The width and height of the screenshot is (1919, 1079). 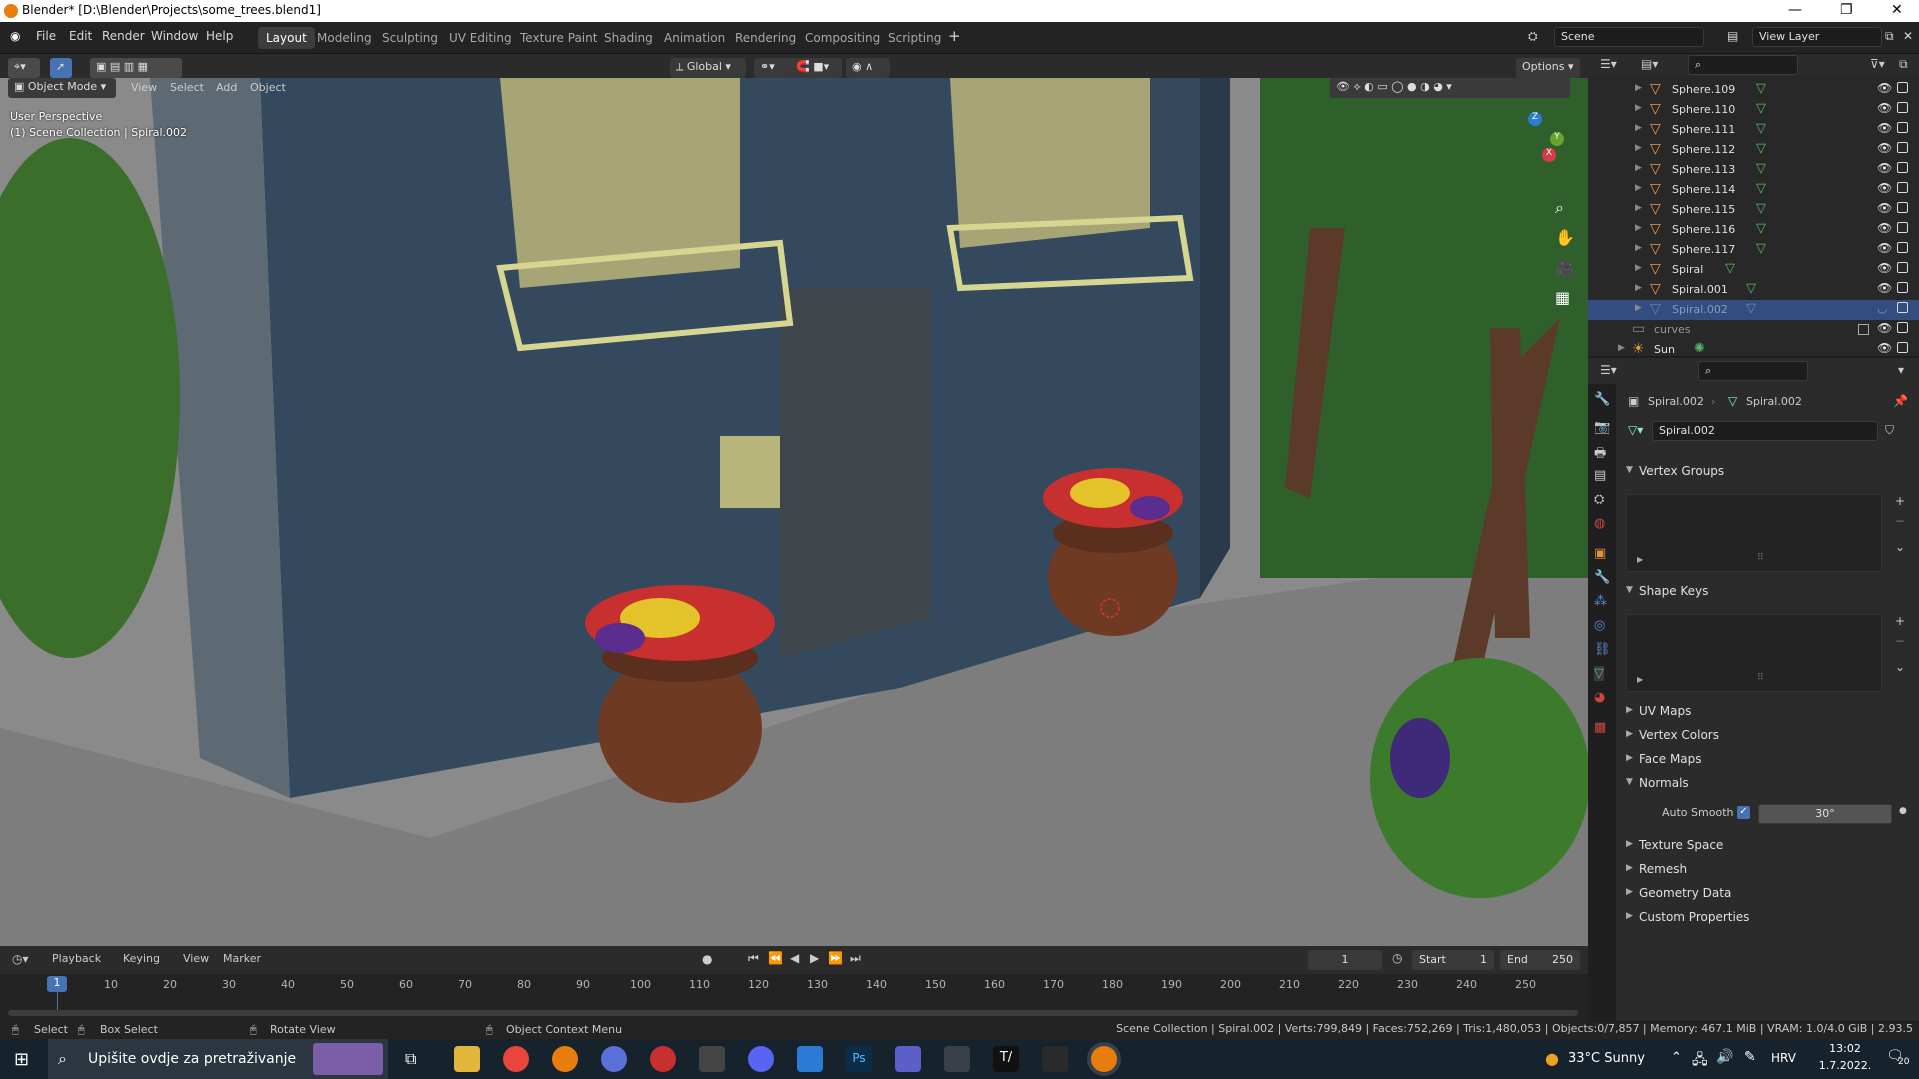 What do you see at coordinates (1845, 1065) in the screenshot?
I see `clock-date: 1.7.2022.` at bounding box center [1845, 1065].